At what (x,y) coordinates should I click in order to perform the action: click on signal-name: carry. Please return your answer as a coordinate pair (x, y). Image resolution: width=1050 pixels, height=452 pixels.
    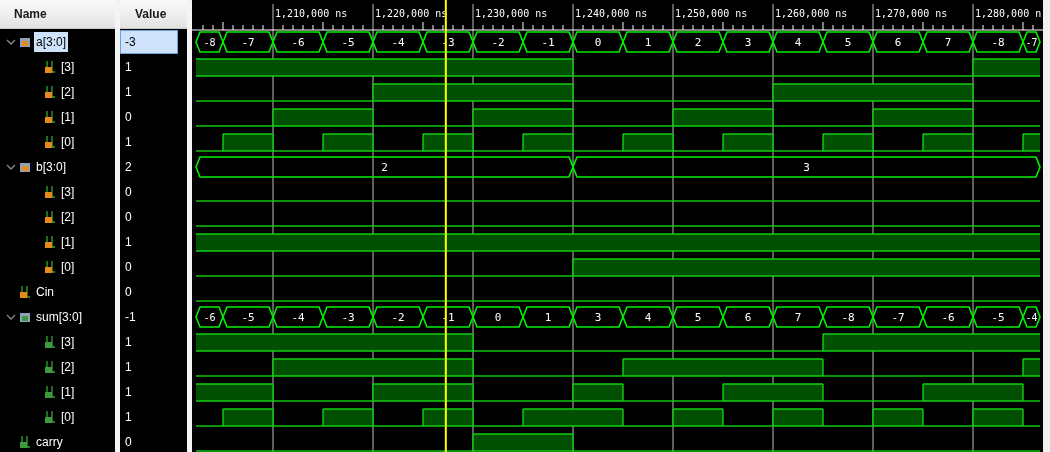
    Looking at the image, I should click on (49, 441).